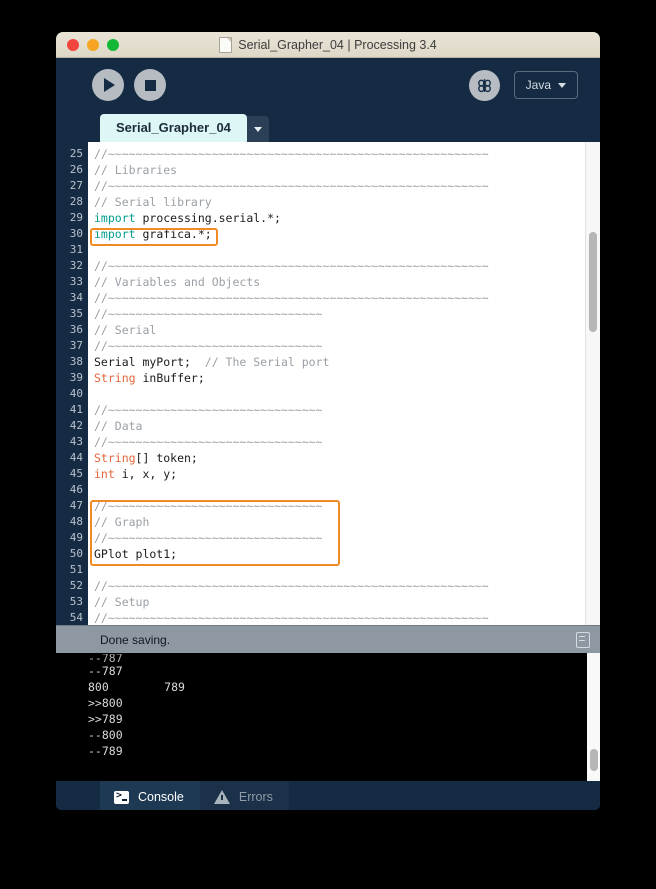 The image size is (656, 889). What do you see at coordinates (122, 602) in the screenshot?
I see `code-token: // Setup` at bounding box center [122, 602].